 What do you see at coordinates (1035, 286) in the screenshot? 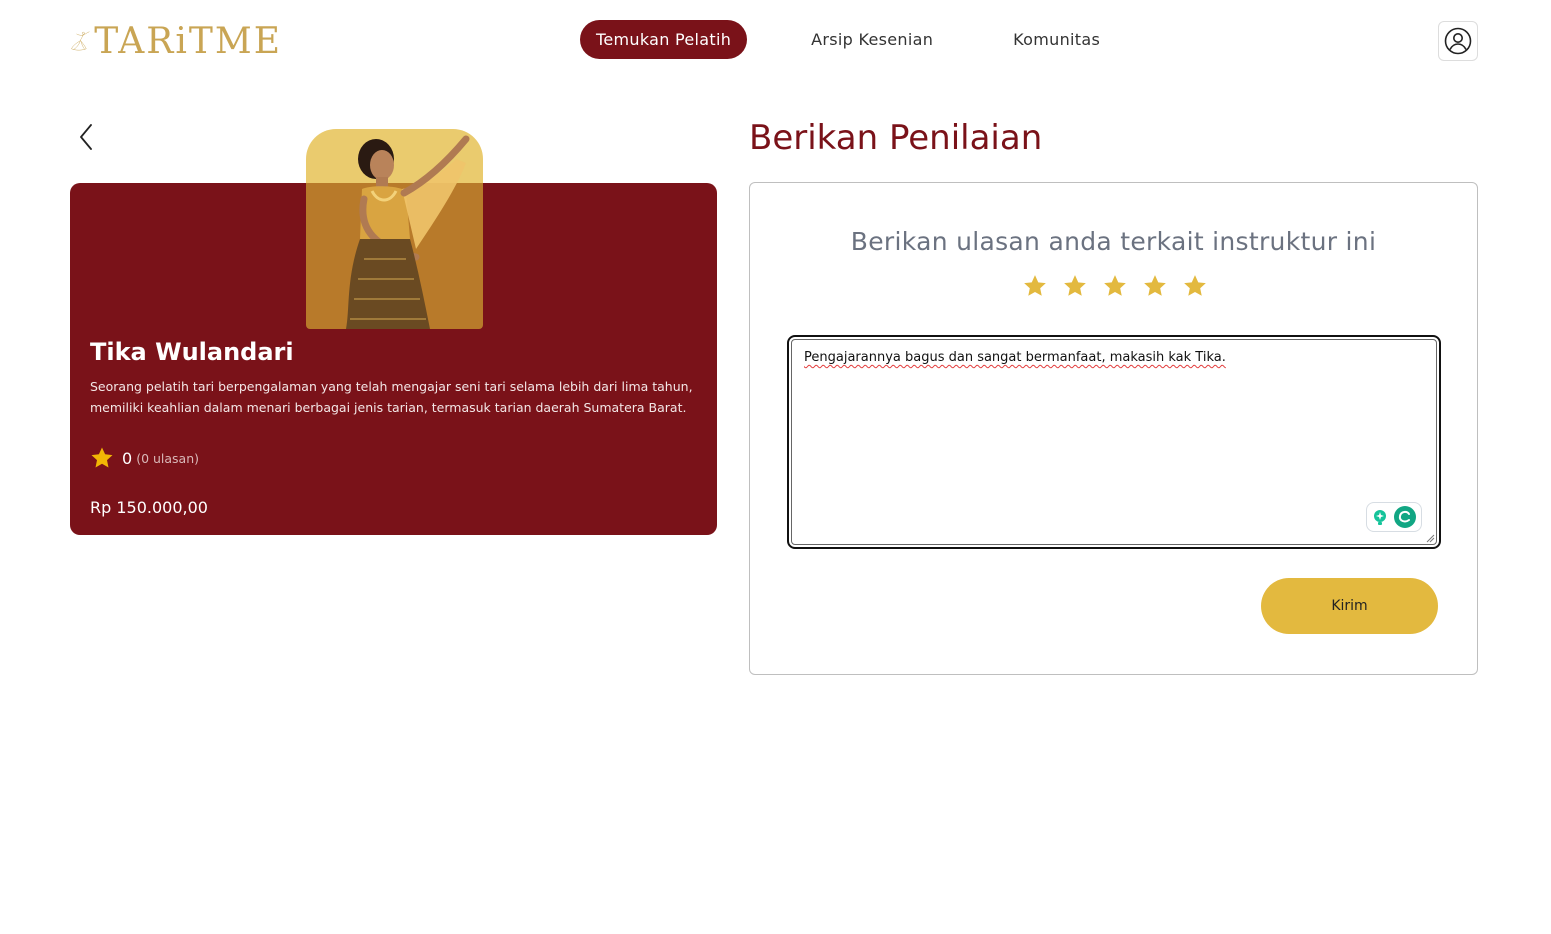
I see `star-1-icon` at bounding box center [1035, 286].